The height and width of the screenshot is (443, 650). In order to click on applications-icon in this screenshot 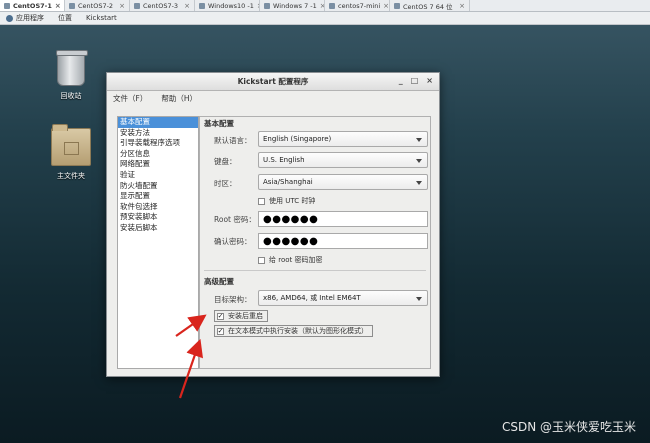, I will do `click(9, 18)`.